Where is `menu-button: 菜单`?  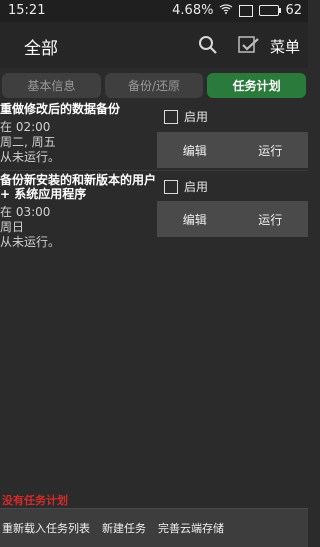 menu-button: 菜单 is located at coordinates (285, 46).